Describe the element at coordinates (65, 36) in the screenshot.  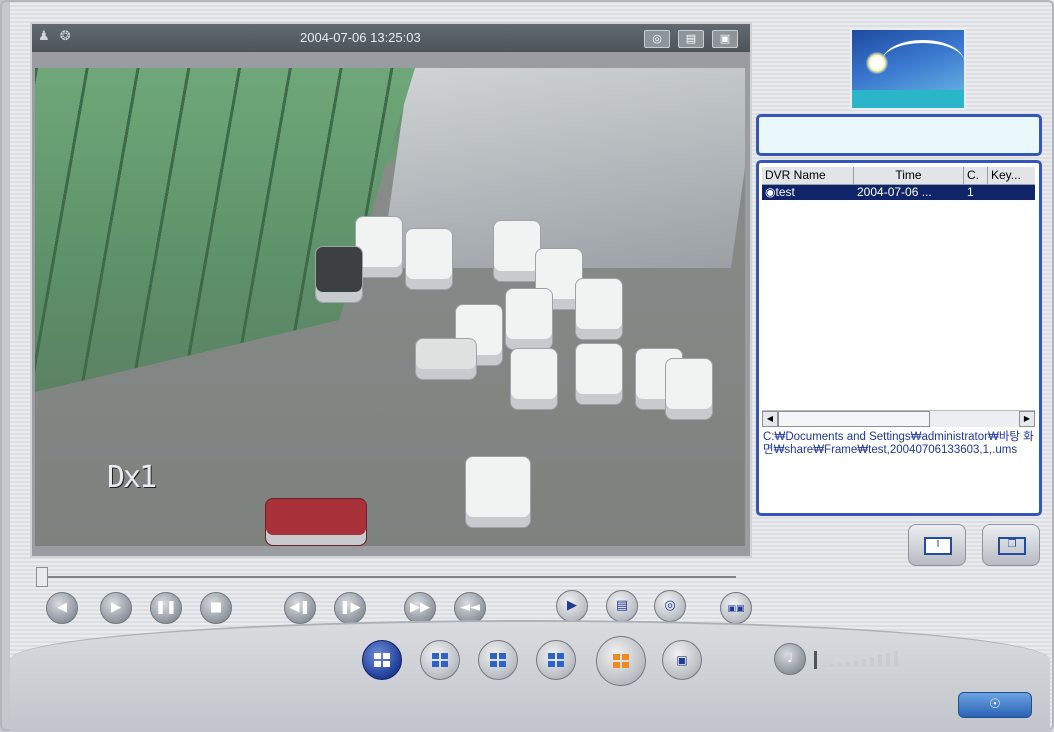
I see `sun-icon: ❂` at that location.